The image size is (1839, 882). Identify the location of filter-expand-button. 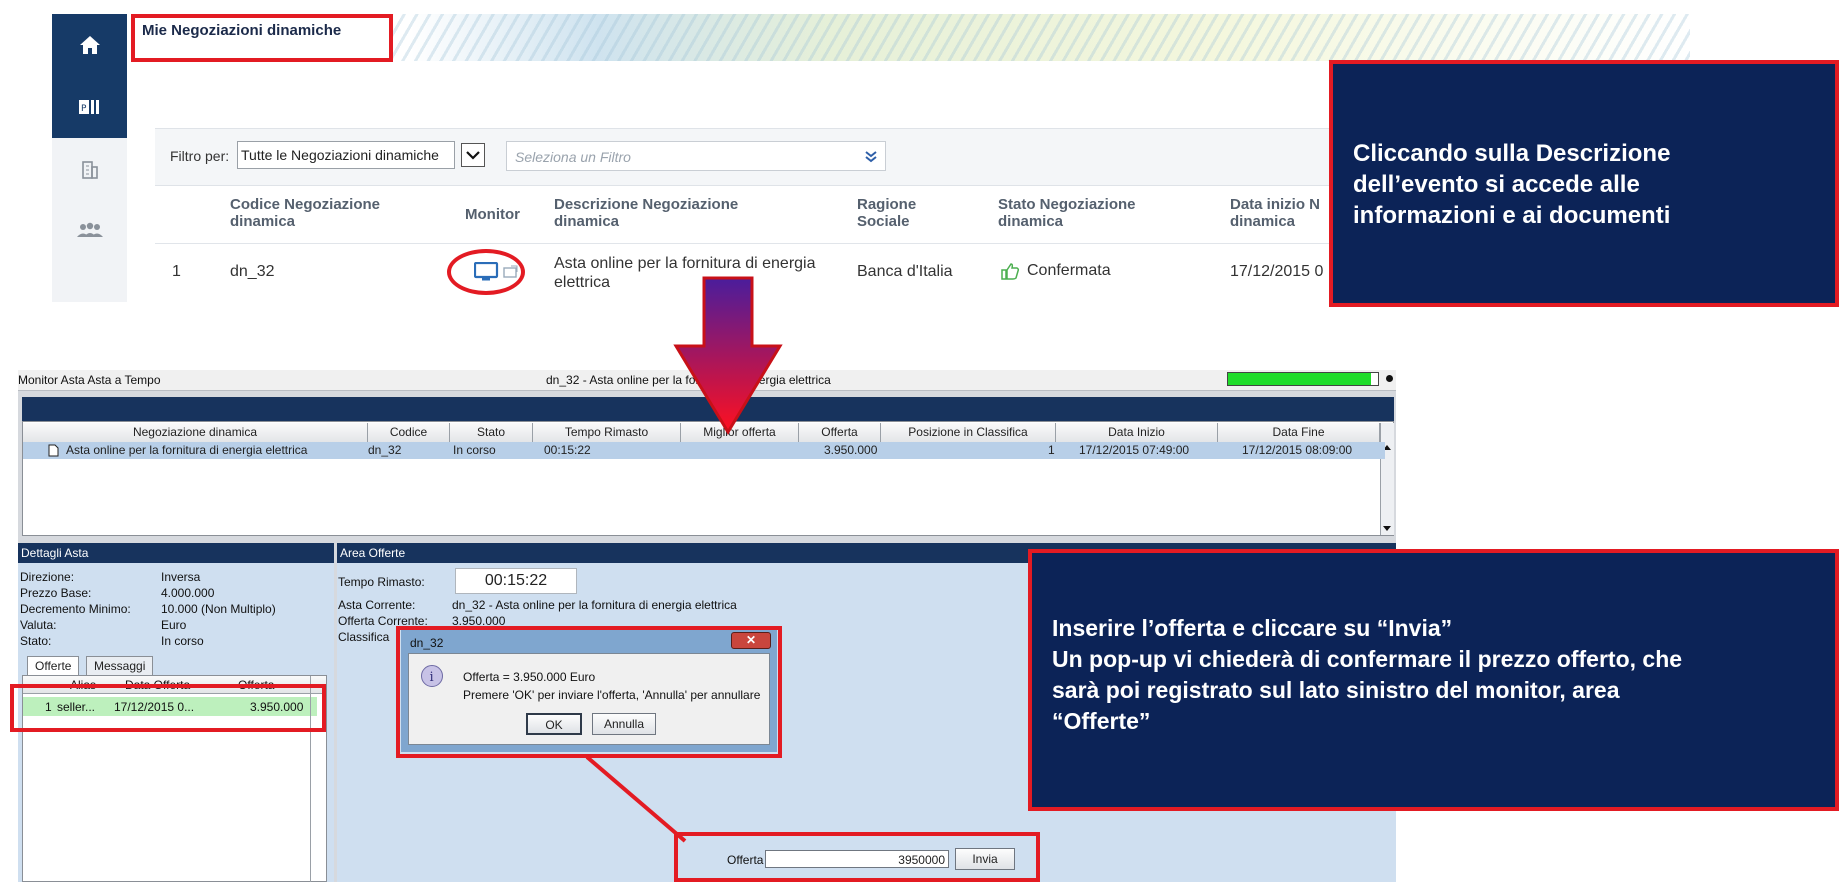
(871, 157).